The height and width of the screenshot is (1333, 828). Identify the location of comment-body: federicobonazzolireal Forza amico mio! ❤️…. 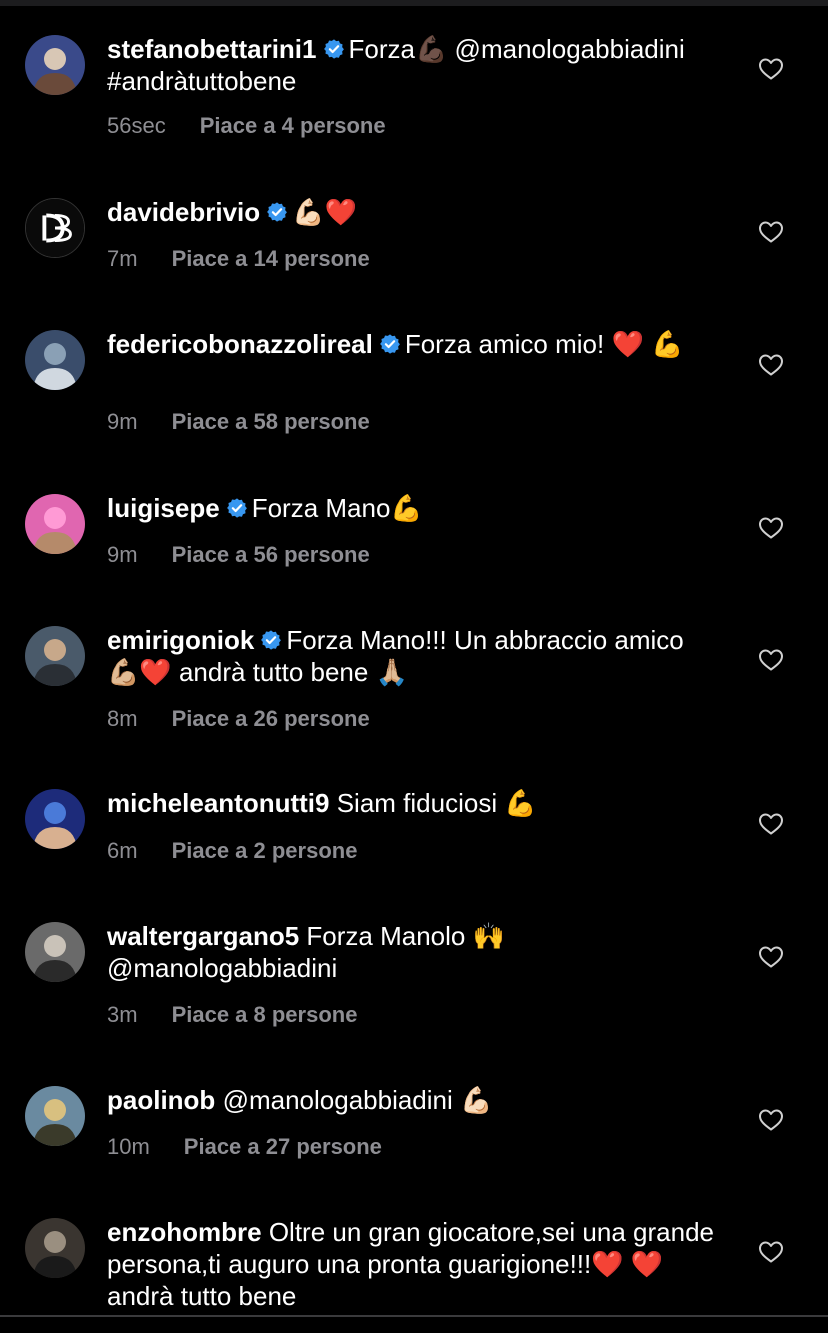
(412, 344).